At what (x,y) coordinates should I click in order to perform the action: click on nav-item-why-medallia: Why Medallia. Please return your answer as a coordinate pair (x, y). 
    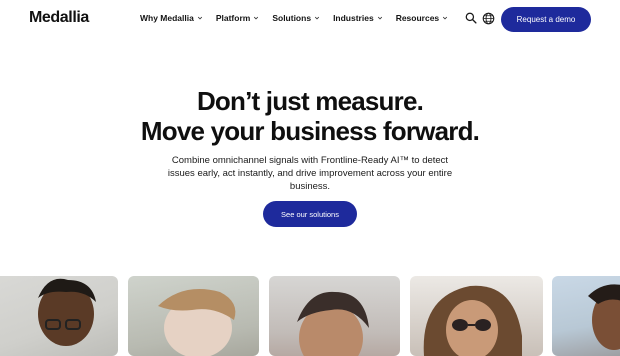
    Looking at the image, I should click on (171, 18).